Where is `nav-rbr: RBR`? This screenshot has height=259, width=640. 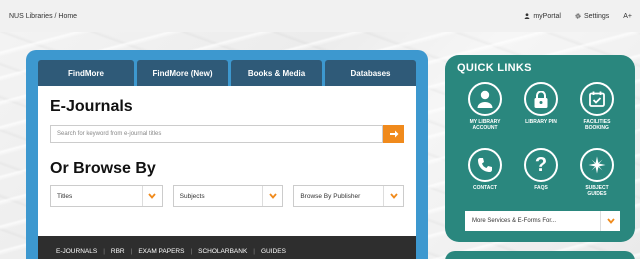
nav-rbr: RBR is located at coordinates (118, 251).